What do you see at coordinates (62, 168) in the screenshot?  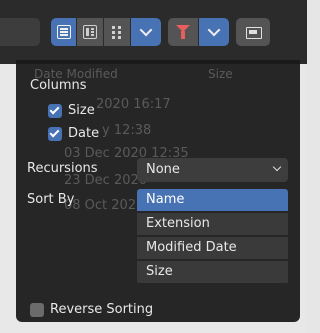 I see `recursions-label: Recursions` at bounding box center [62, 168].